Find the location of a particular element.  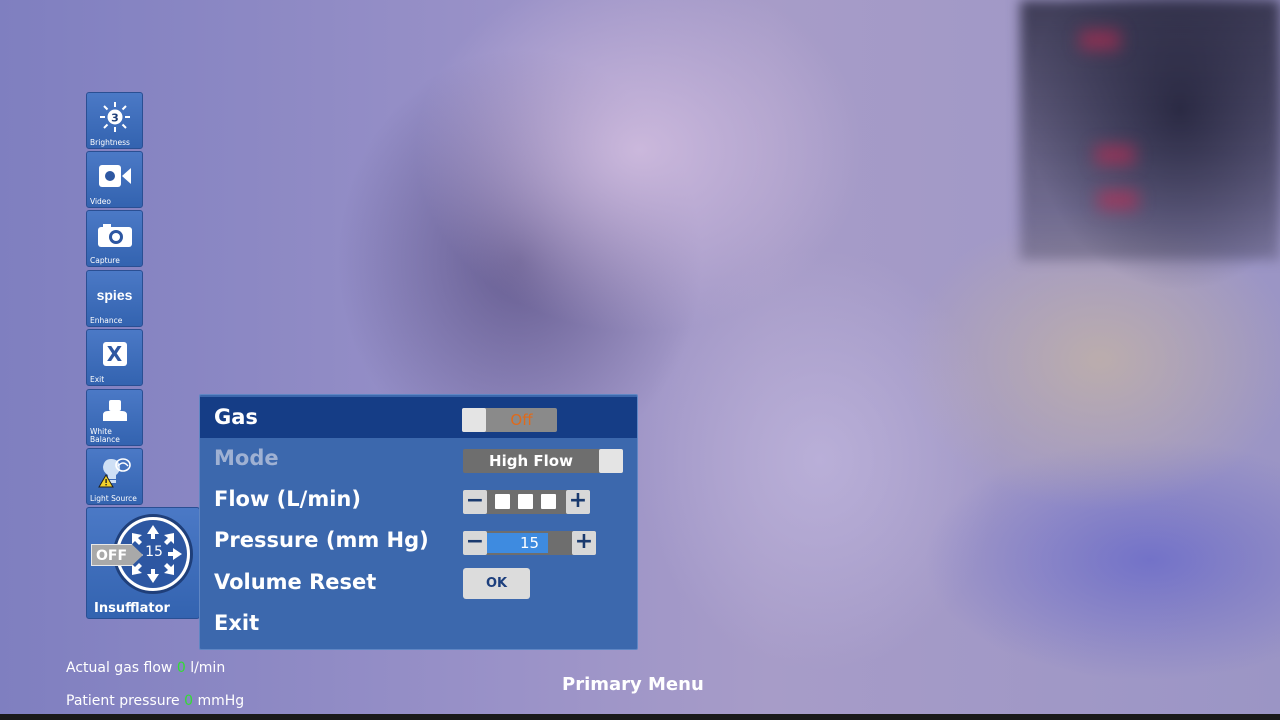

flow-row: Flow (L/min) − + is located at coordinates (418, 499).